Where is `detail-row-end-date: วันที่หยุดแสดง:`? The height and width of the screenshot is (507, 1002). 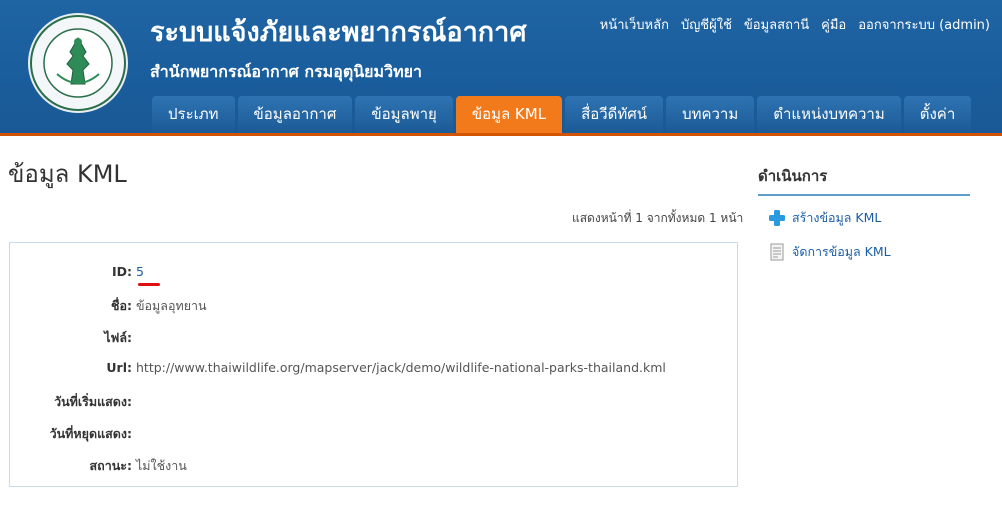
detail-row-end-date: วันที่หยุดแสดง: is located at coordinates (374, 433).